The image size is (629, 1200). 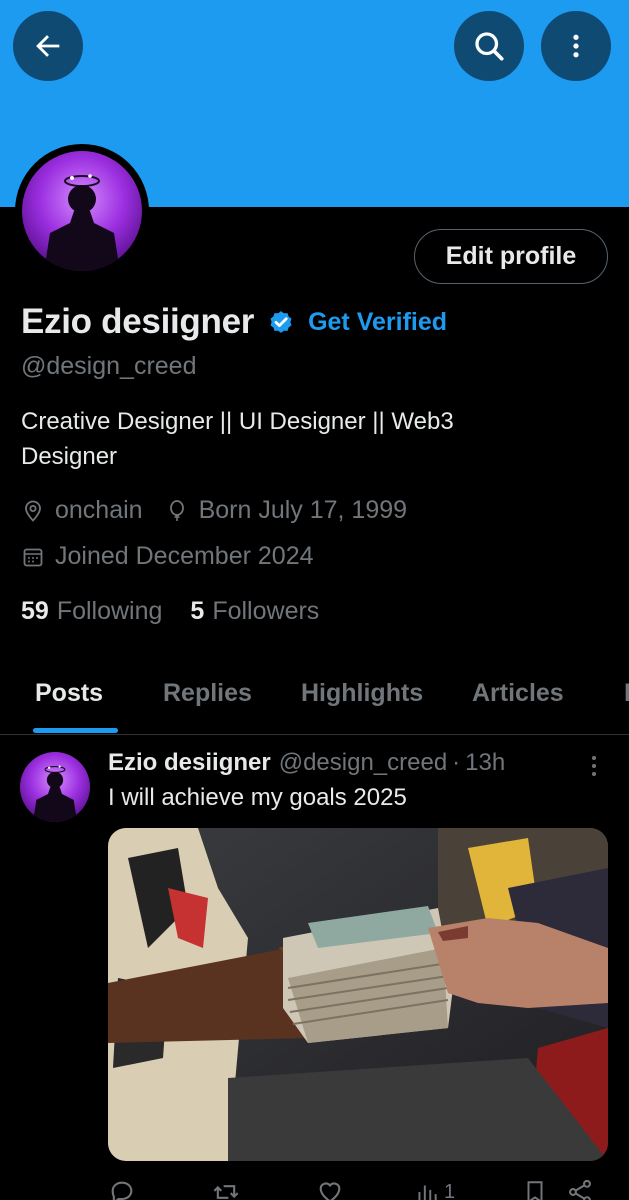 I want to click on views-stat: 1, so click(x=434, y=1189).